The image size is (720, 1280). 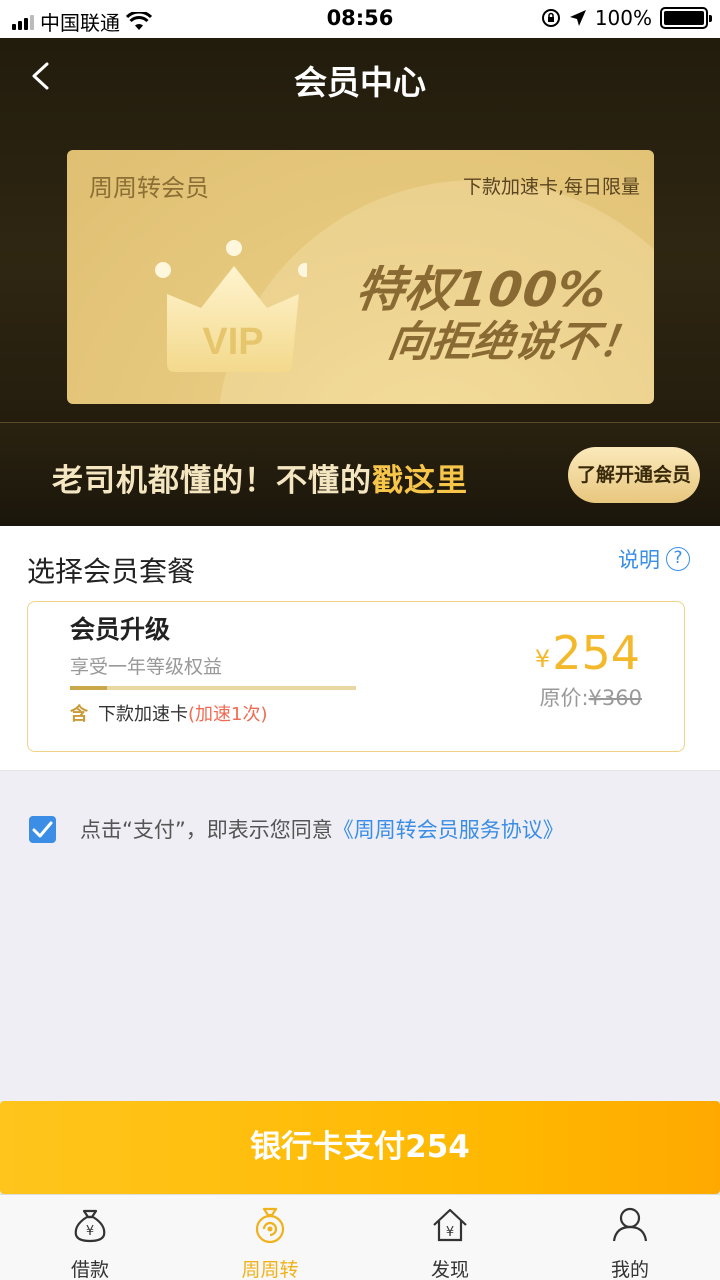 What do you see at coordinates (639, 560) in the screenshot?
I see `help-label: 说明` at bounding box center [639, 560].